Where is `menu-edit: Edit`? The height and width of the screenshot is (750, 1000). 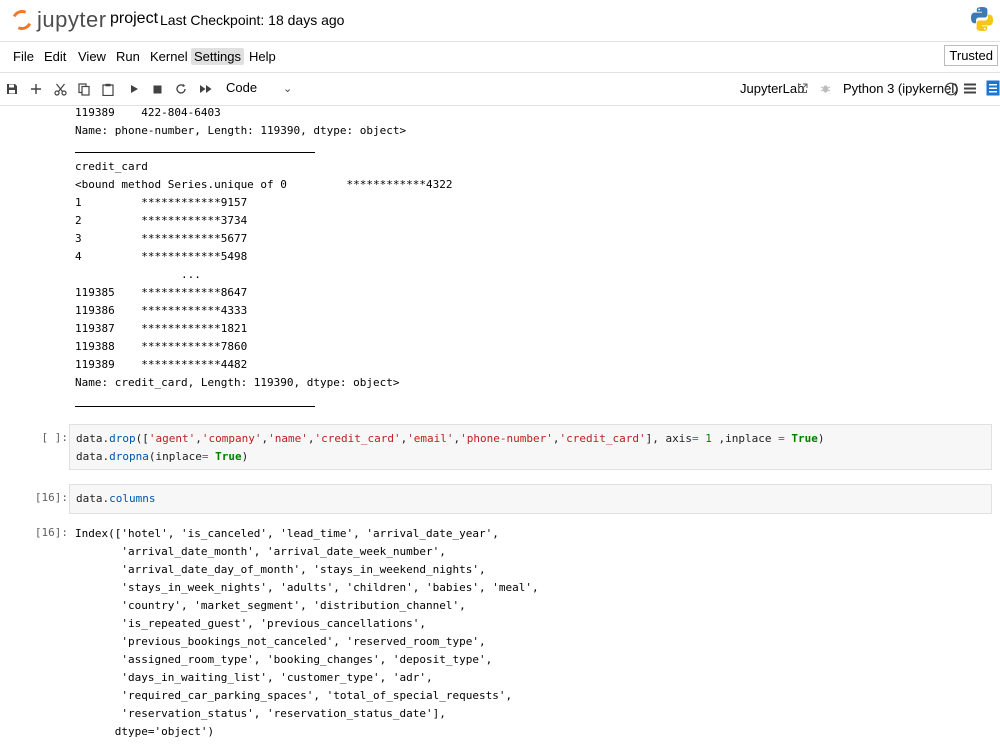
menu-edit: Edit is located at coordinates (55, 56).